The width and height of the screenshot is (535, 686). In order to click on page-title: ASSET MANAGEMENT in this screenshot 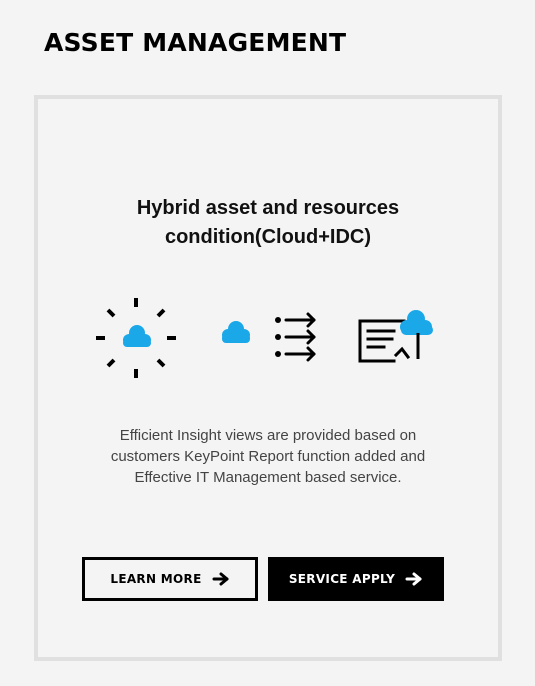, I will do `click(195, 42)`.